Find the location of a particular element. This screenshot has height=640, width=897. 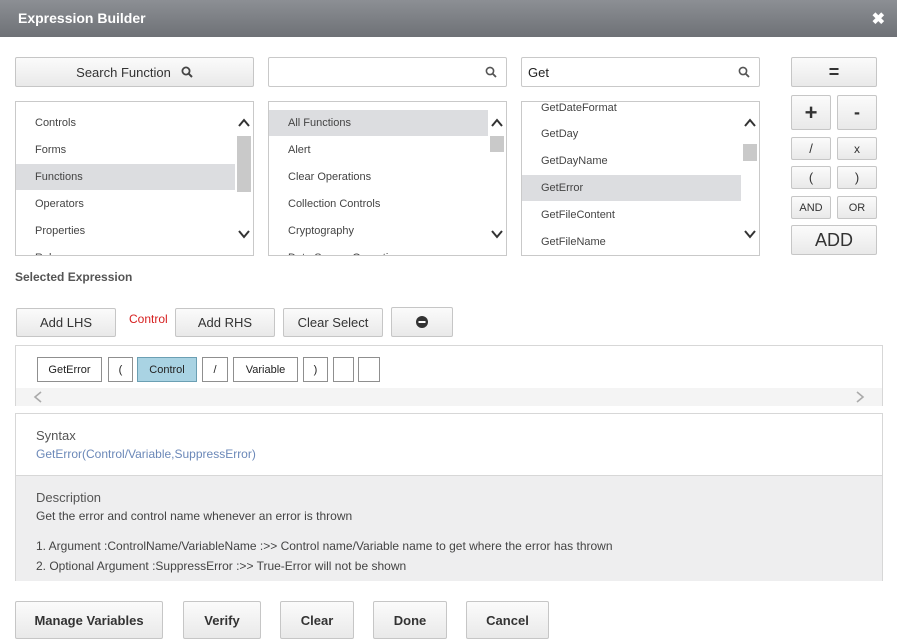

list-item: GetDay is located at coordinates (632, 134).